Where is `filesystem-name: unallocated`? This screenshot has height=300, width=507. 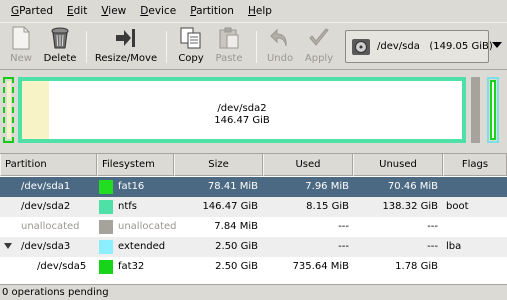 filesystem-name: unallocated is located at coordinates (147, 226).